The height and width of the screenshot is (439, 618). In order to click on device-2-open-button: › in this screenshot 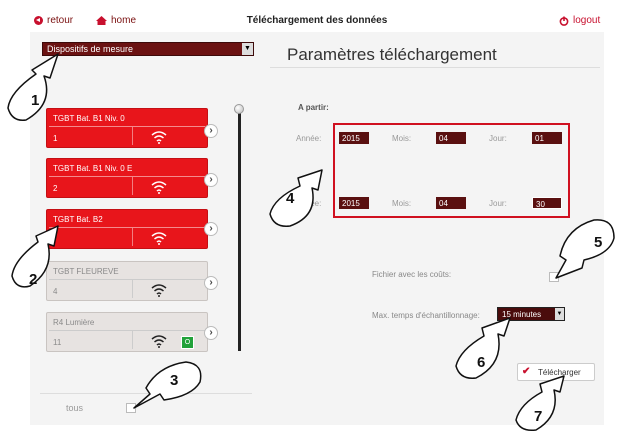, I will do `click(211, 180)`.